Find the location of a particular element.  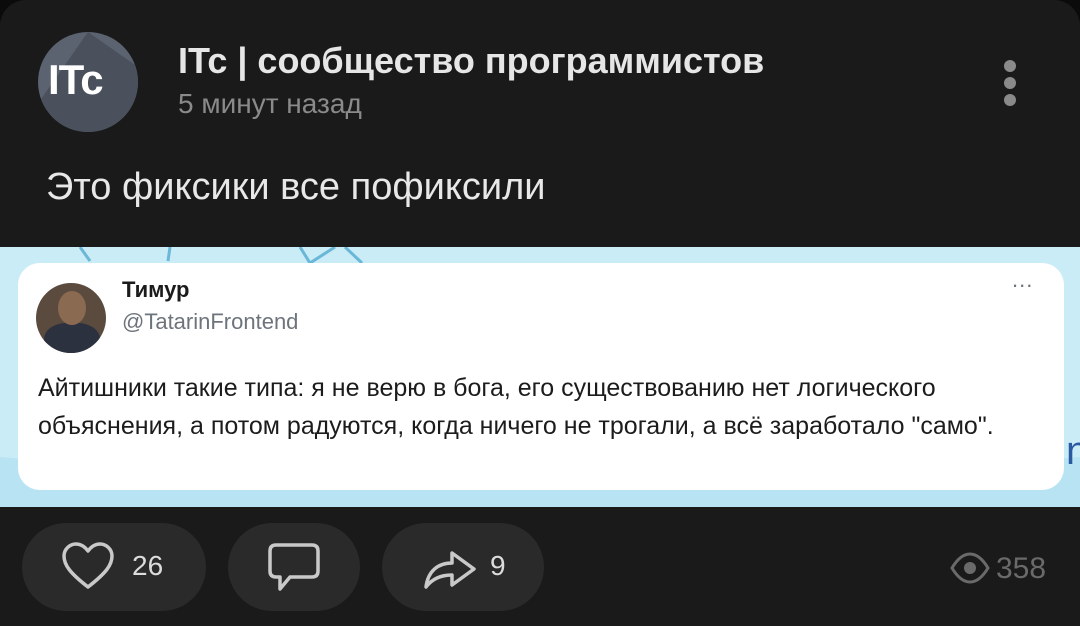

tweet-author-handle: @TatarinFrontend is located at coordinates (210, 321).